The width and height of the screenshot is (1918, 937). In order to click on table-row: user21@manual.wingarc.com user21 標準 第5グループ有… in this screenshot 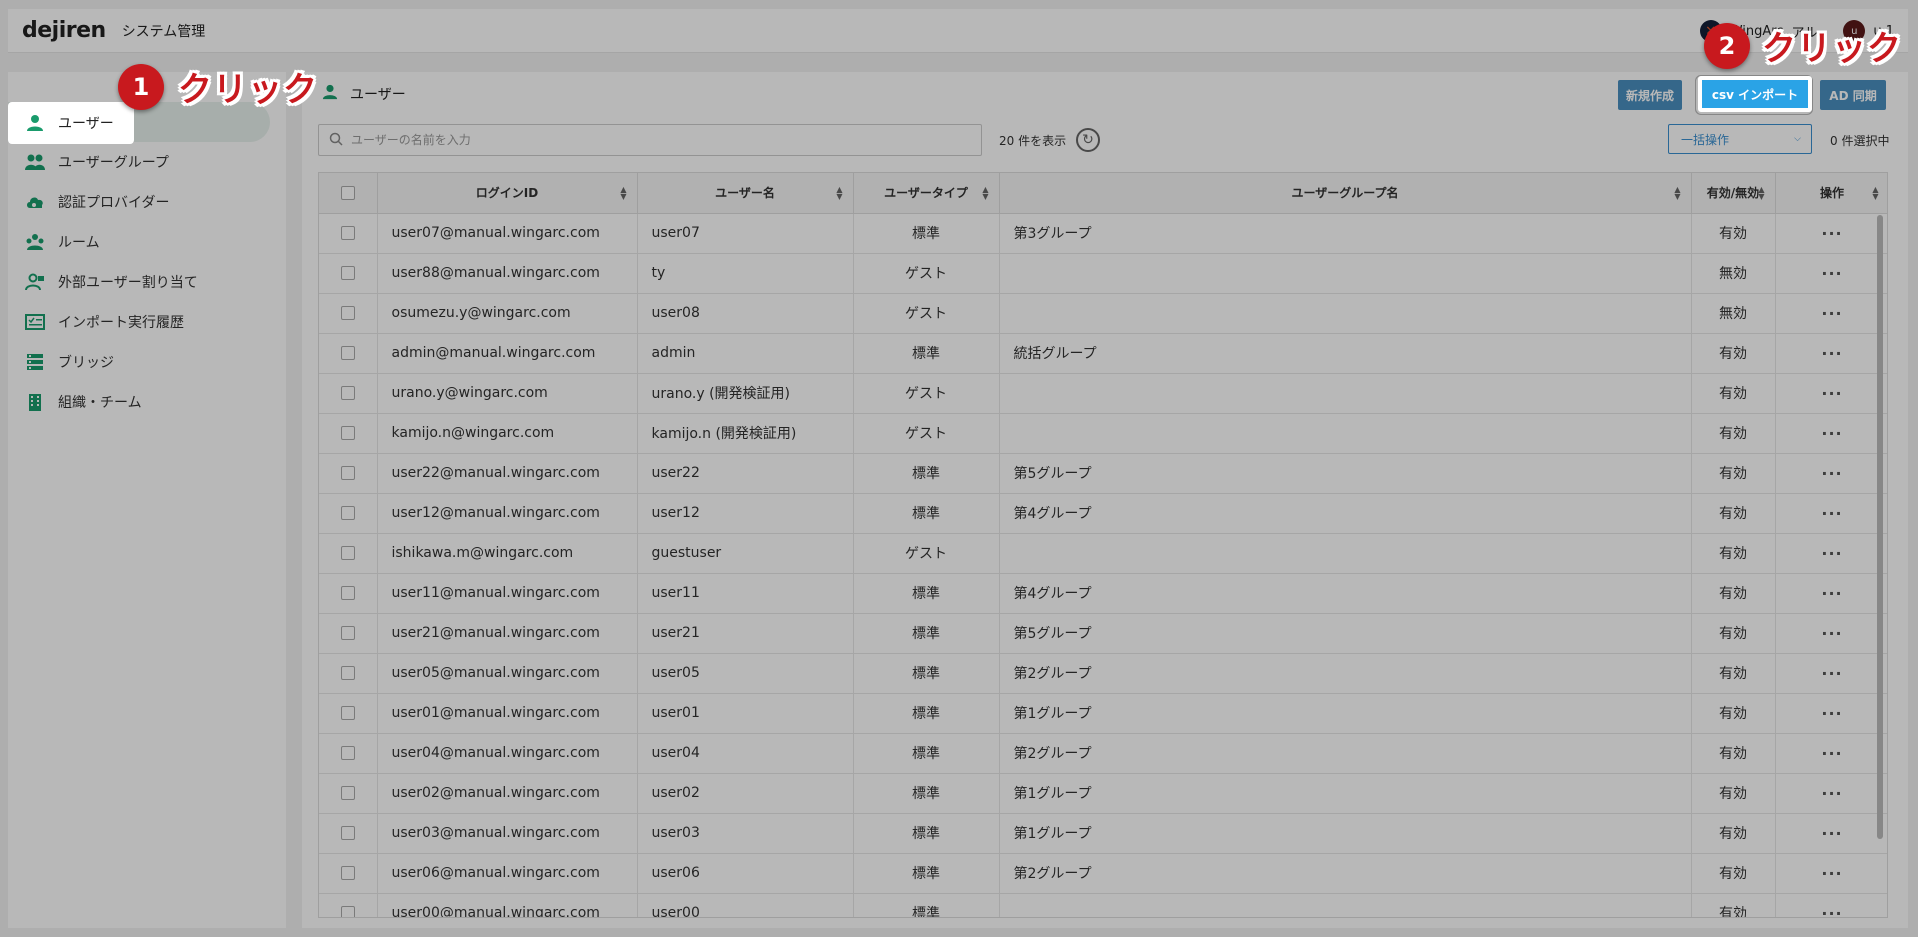, I will do `click(1103, 633)`.